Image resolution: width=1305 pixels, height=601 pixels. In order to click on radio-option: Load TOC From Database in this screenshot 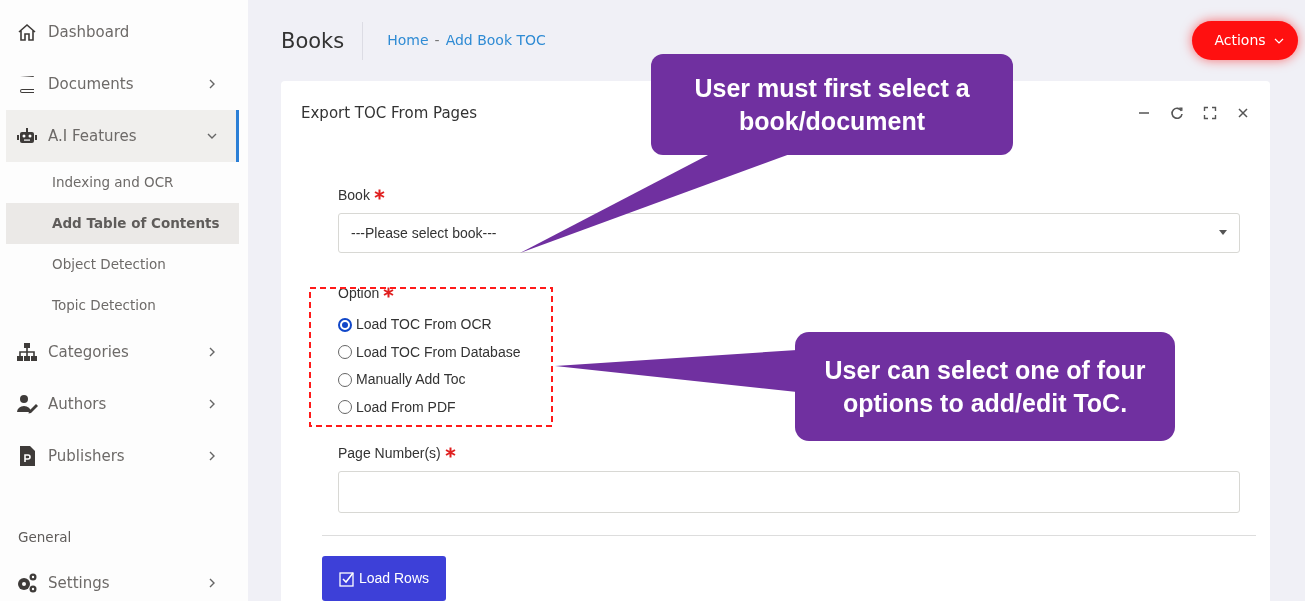, I will do `click(429, 352)`.